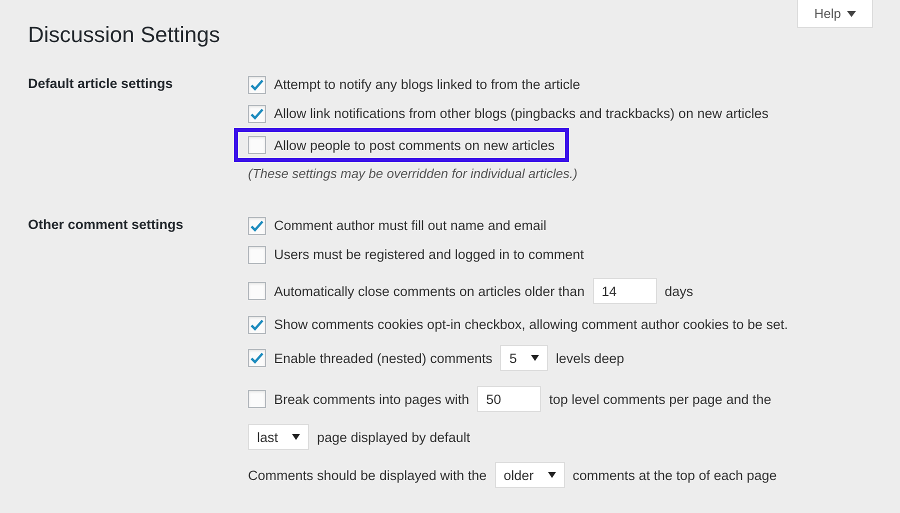  Describe the element at coordinates (429, 291) in the screenshot. I see `option-label: Automatically close comments on articles older than` at that location.